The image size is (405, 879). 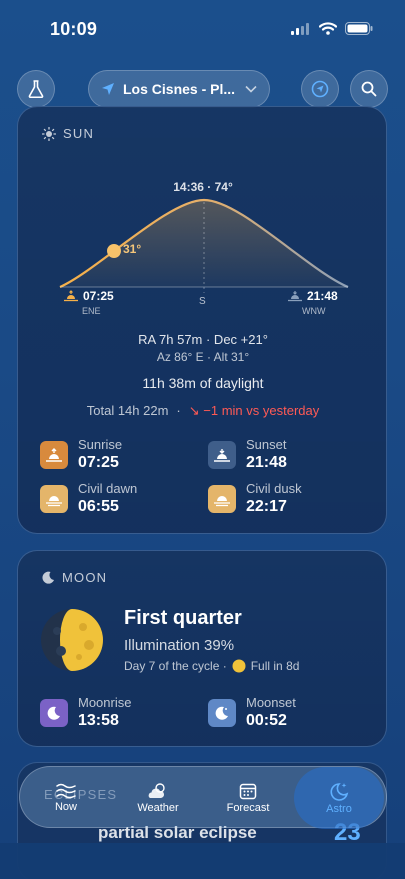 What do you see at coordinates (266, 462) in the screenshot?
I see `sunset-value: 21:48` at bounding box center [266, 462].